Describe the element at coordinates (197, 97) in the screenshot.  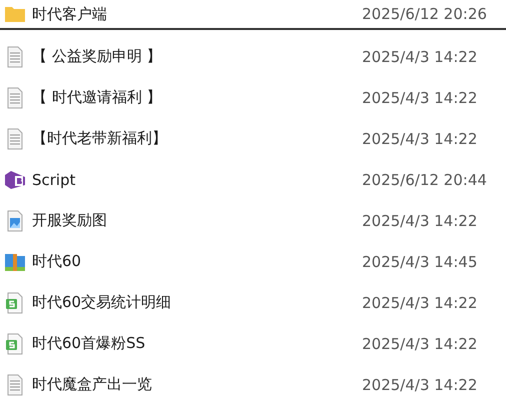
I see `file-name: 【 时代邀请福利 】` at that location.